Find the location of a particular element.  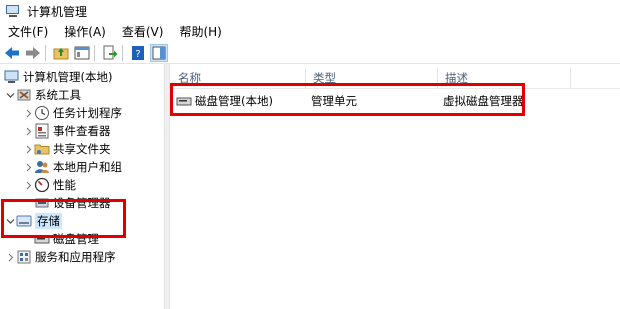

back-arrow-icon is located at coordinates (12, 53).